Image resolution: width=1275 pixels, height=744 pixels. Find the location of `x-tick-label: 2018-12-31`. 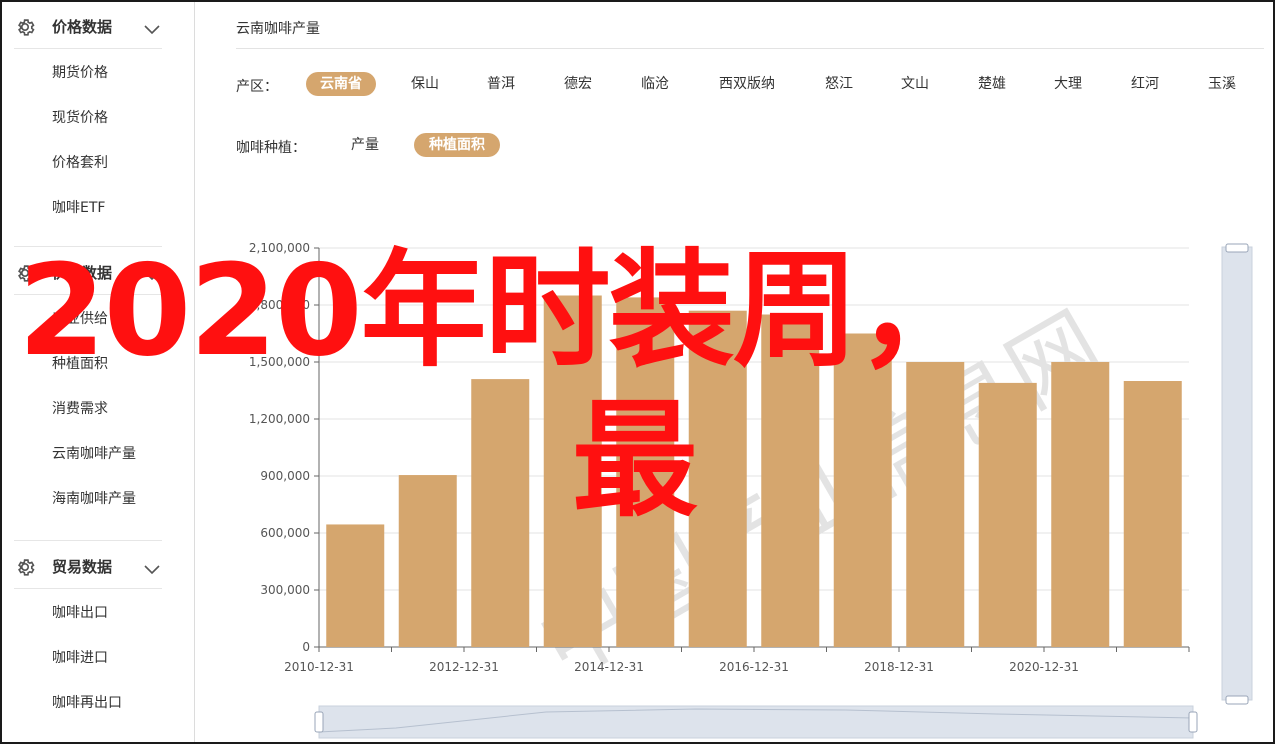

x-tick-label: 2018-12-31 is located at coordinates (899, 667).